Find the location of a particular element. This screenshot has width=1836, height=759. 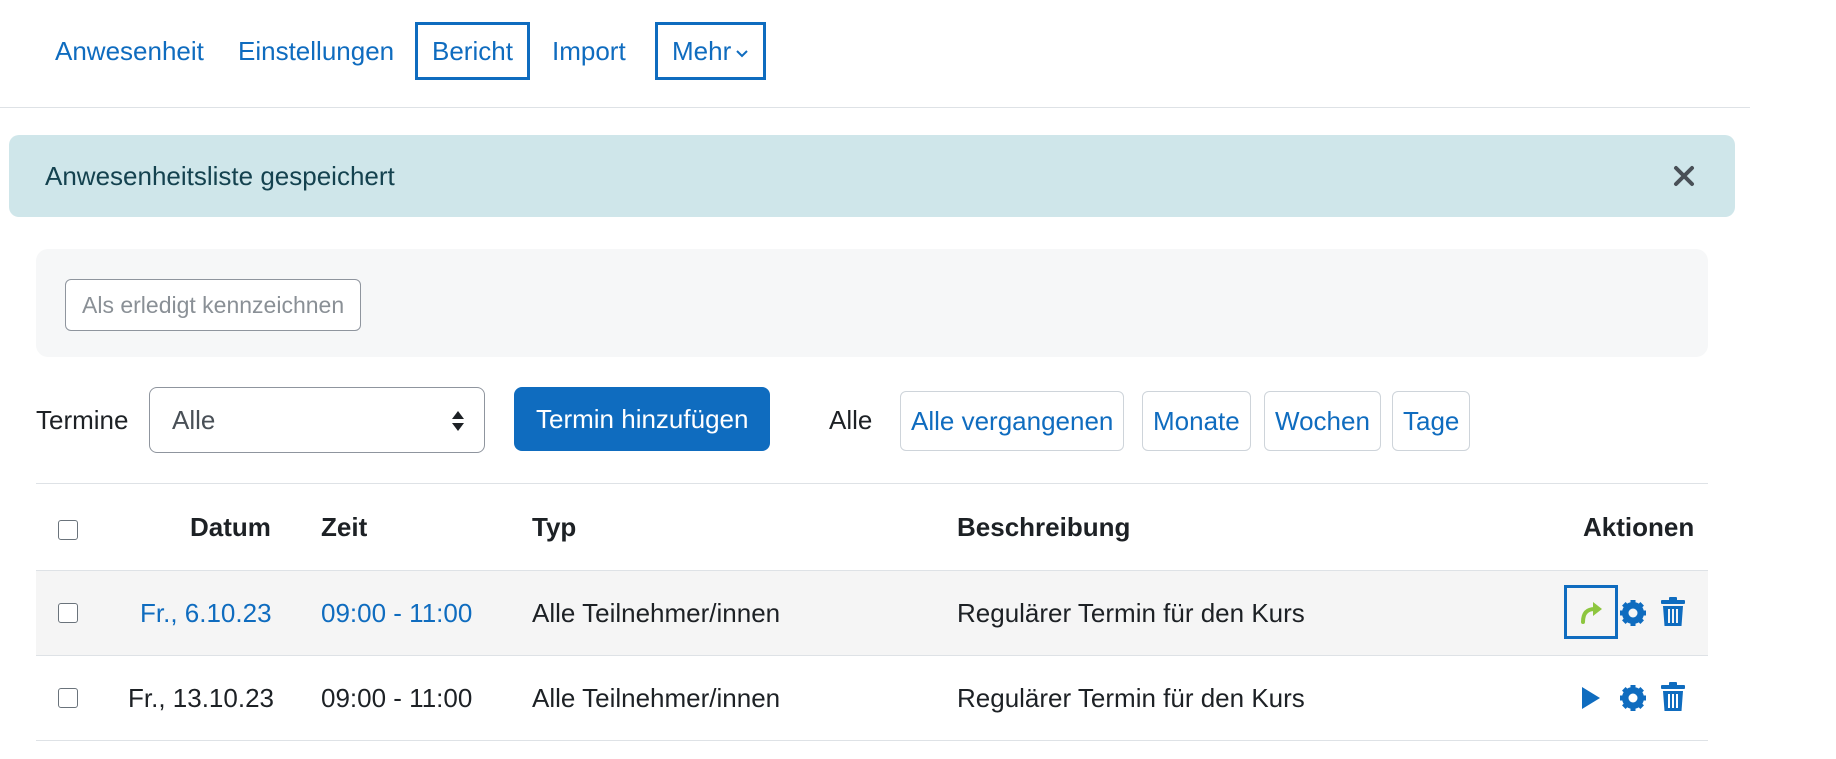

column-zeit: Zeit is located at coordinates (344, 527).